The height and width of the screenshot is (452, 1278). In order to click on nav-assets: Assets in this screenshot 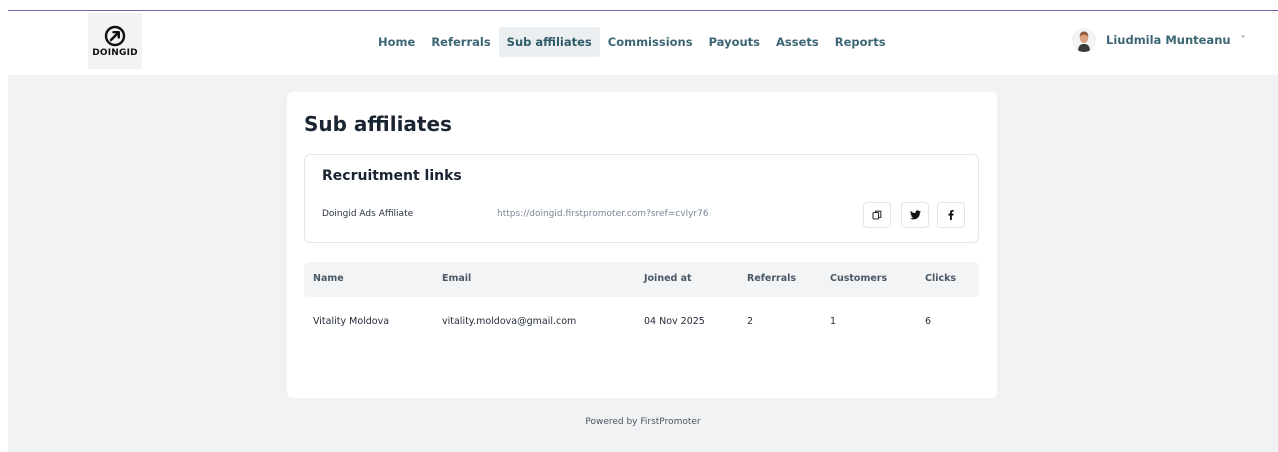, I will do `click(797, 42)`.